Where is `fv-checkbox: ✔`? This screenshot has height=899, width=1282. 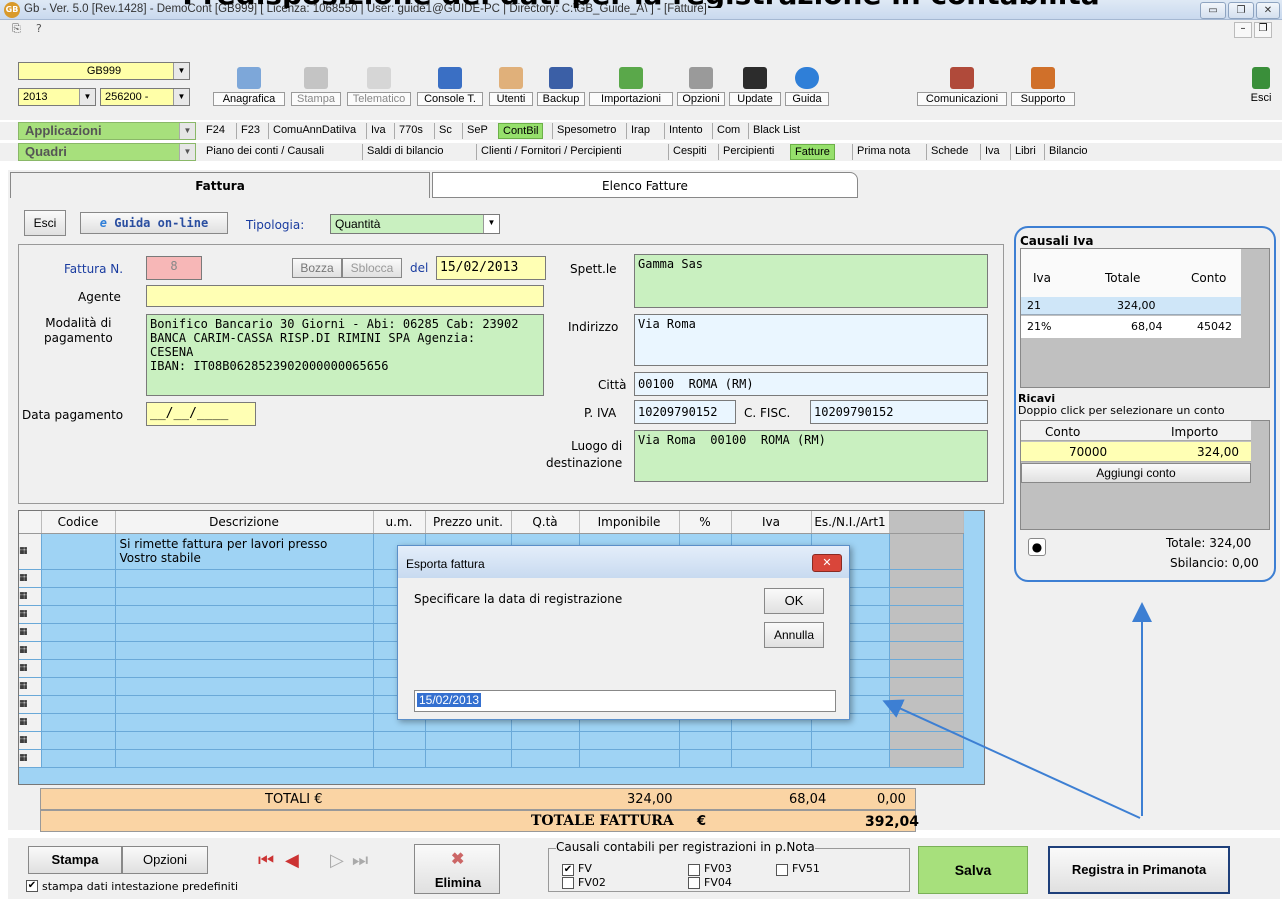
fv-checkbox: ✔ is located at coordinates (568, 870).